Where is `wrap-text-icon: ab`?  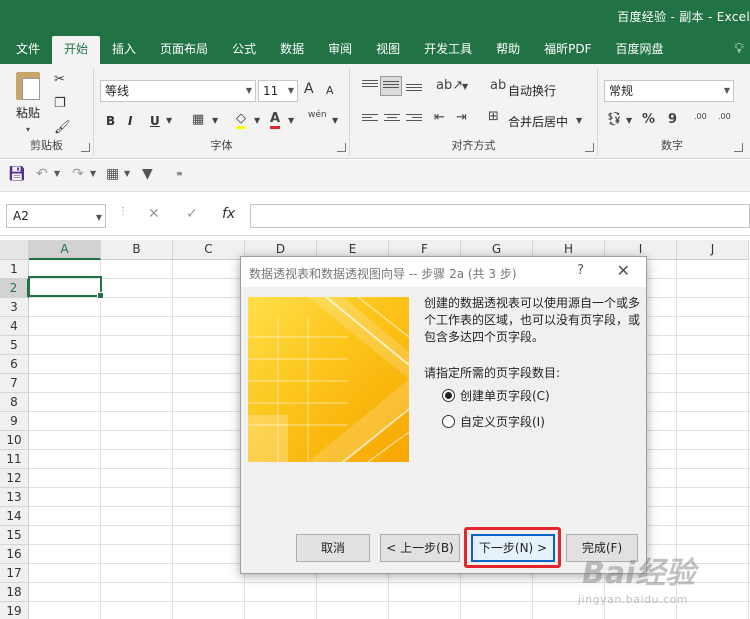 wrap-text-icon: ab is located at coordinates (498, 85).